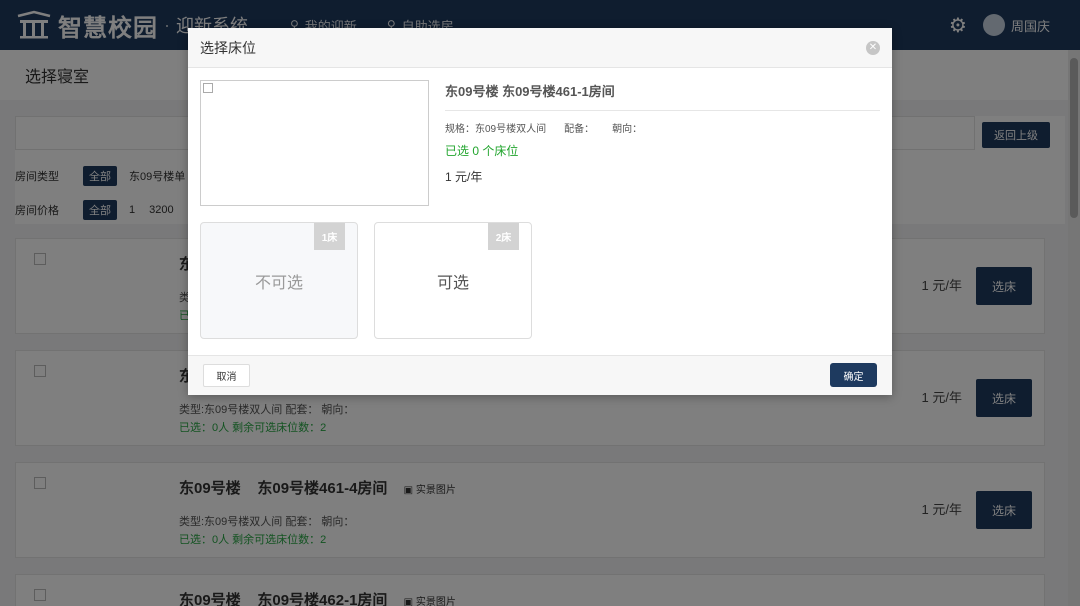  What do you see at coordinates (226, 375) in the screenshot?
I see `cancel-button: 取消` at bounding box center [226, 375].